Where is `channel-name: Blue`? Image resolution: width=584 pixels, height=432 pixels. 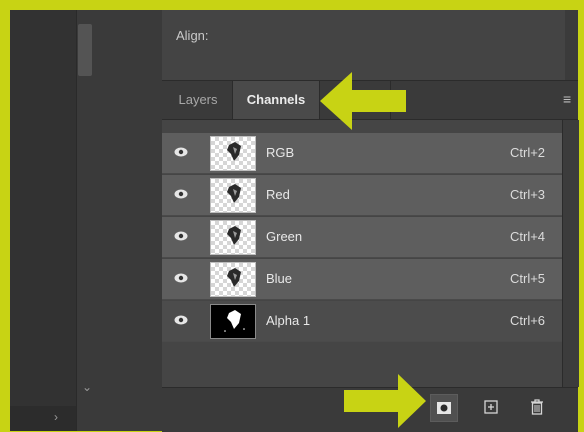
channel-name: Blue is located at coordinates (279, 278).